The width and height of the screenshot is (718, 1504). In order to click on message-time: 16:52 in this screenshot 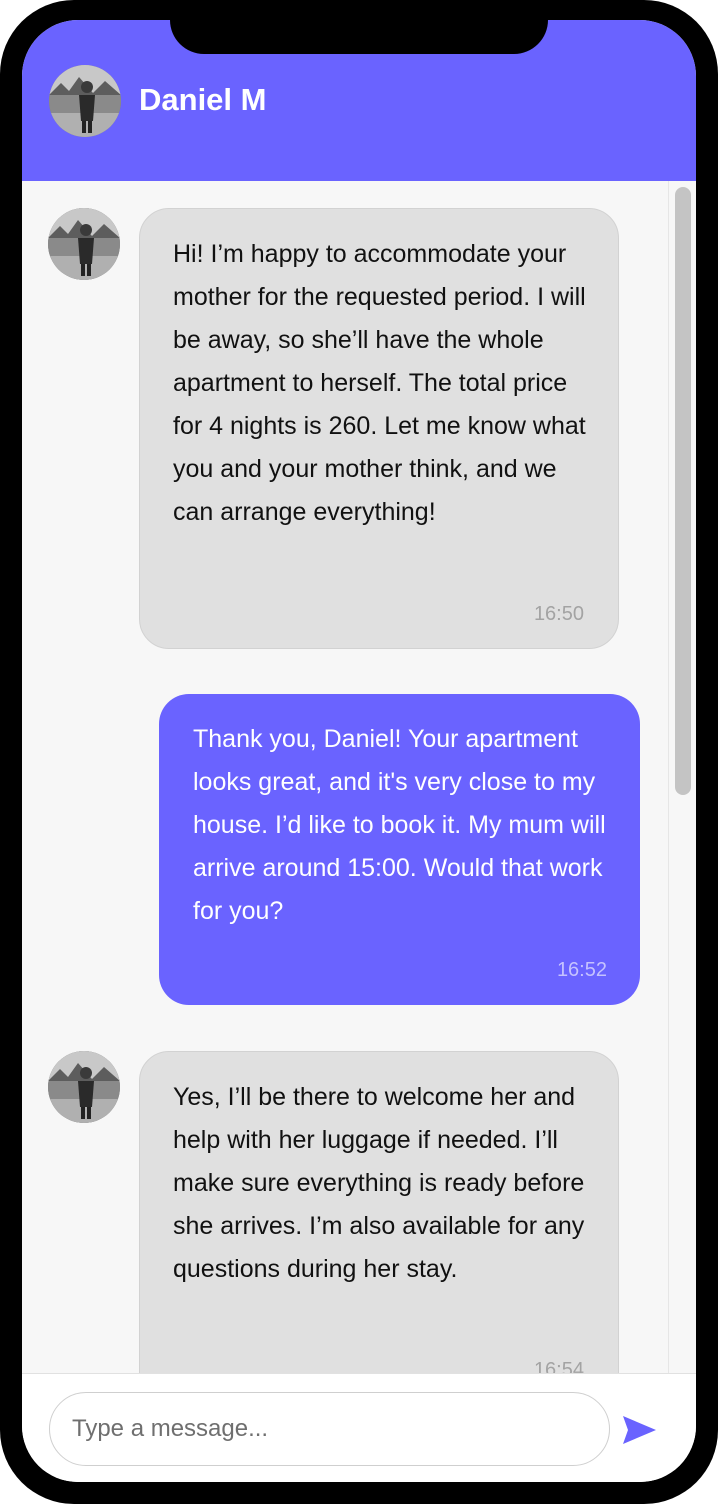, I will do `click(581, 970)`.